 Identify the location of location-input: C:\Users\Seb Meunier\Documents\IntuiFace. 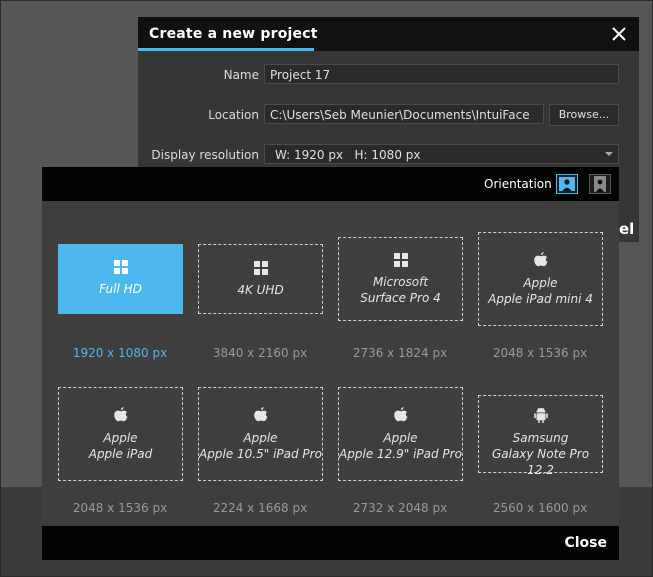
(404, 114).